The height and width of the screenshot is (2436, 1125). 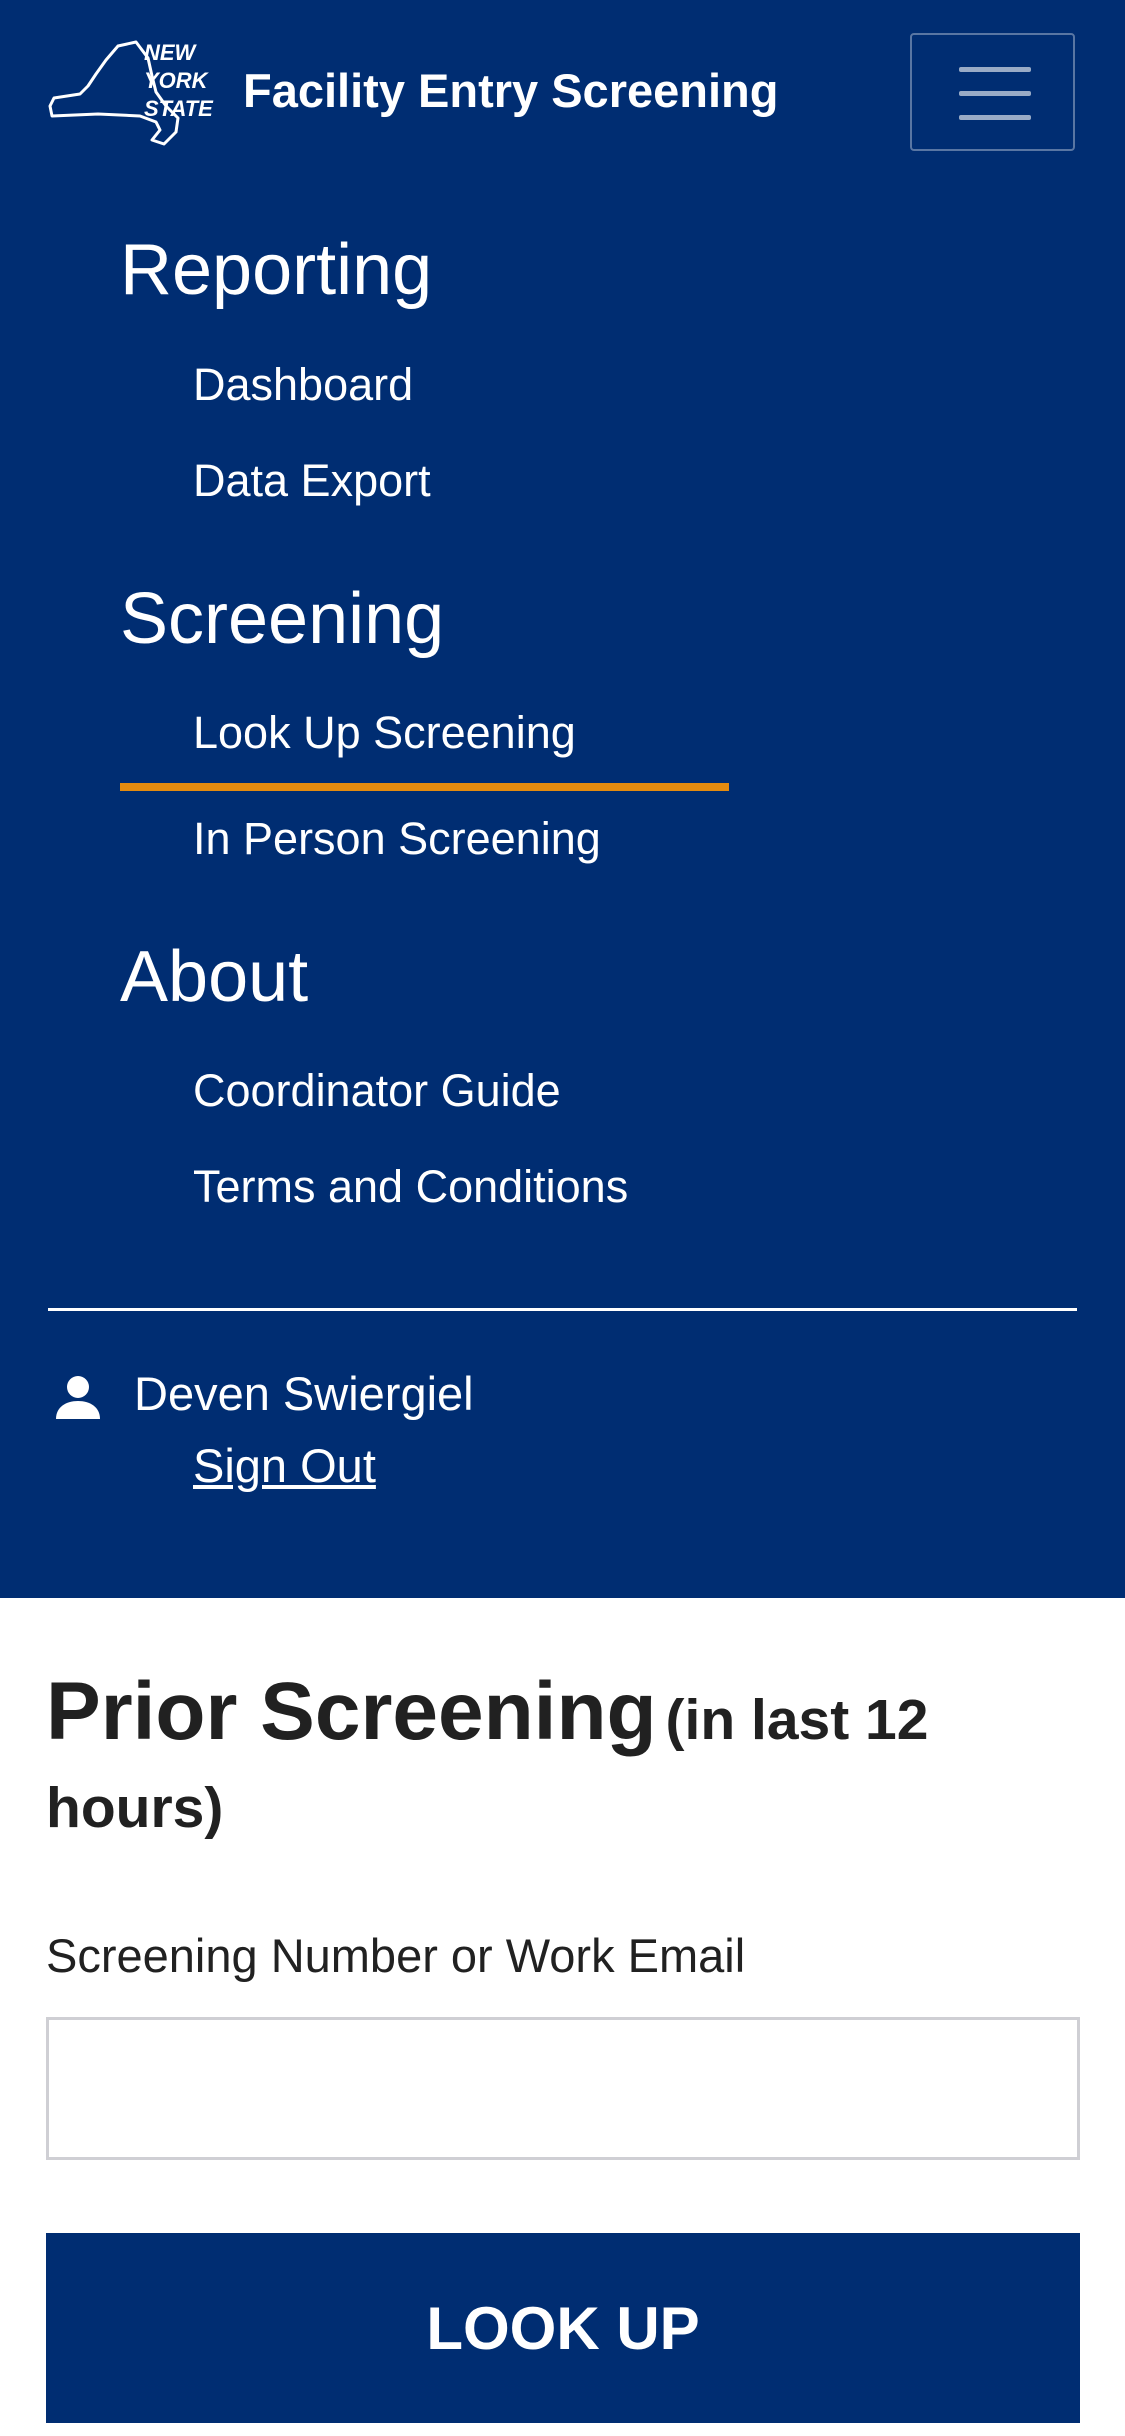 I want to click on screening-lookup-input, so click(x=563, y=2088).